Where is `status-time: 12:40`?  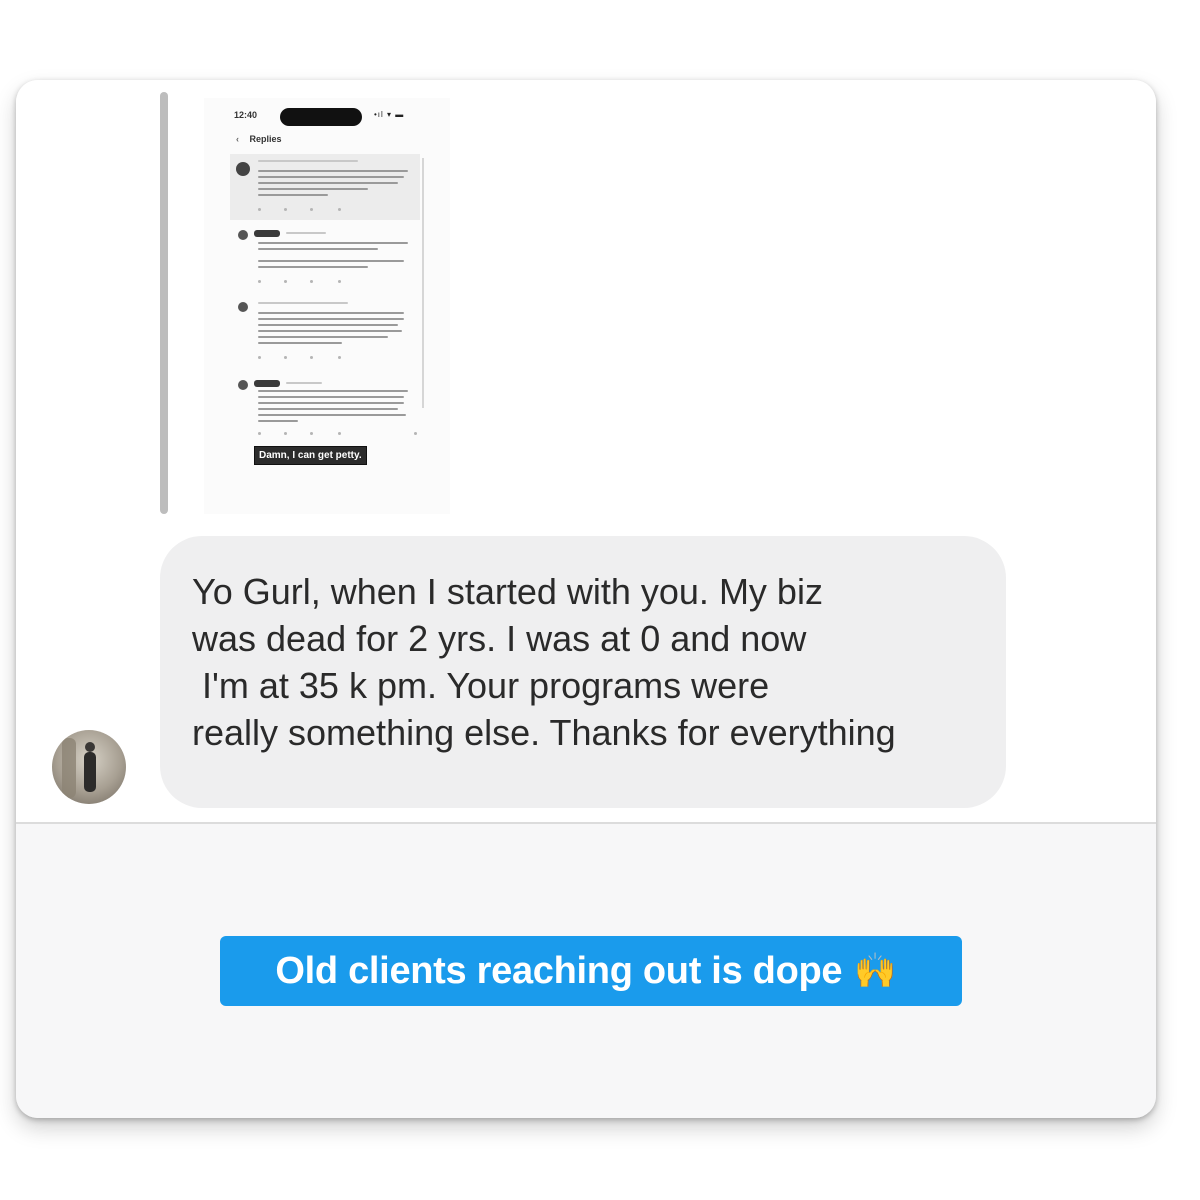
status-time: 12:40 is located at coordinates (246, 115).